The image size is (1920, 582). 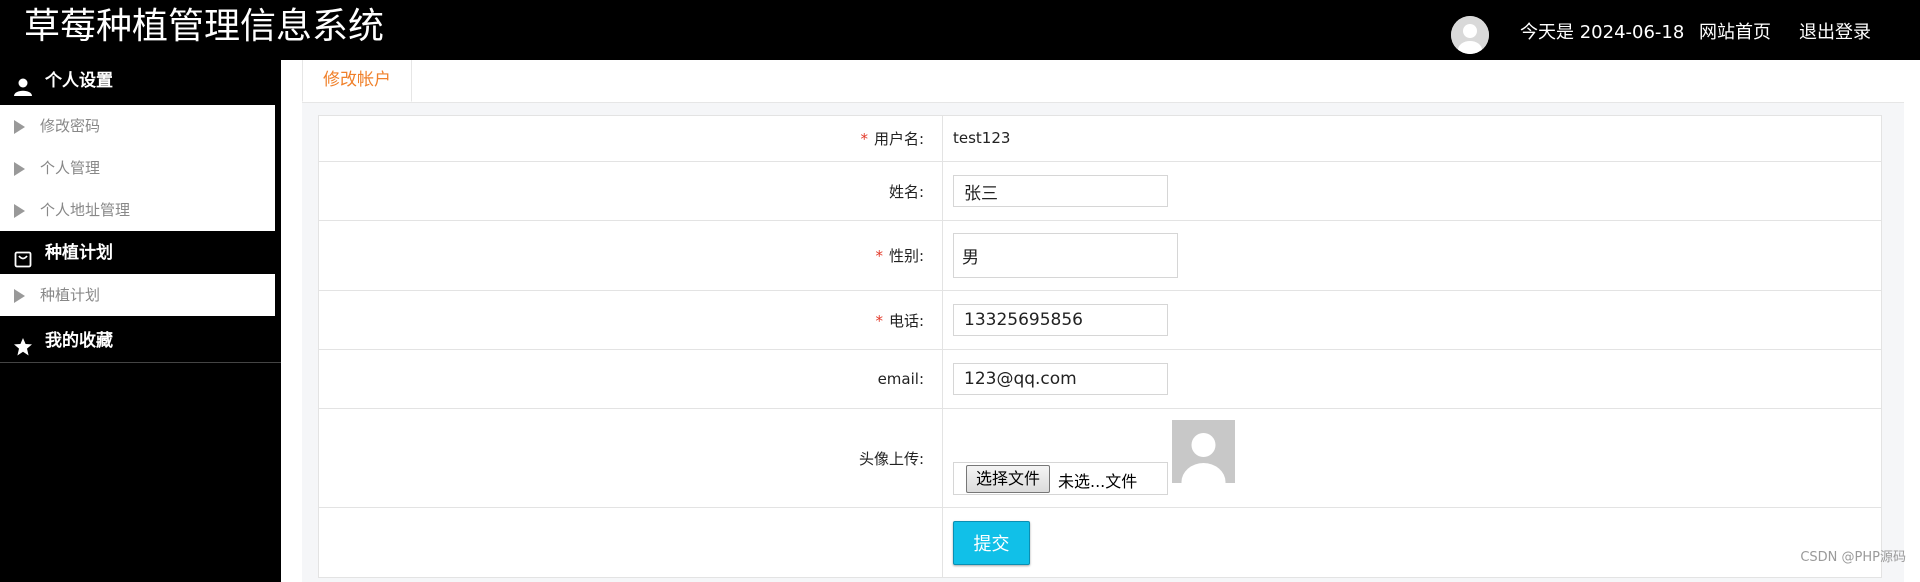 What do you see at coordinates (960, 30) in the screenshot?
I see `top-header: 草莓种植管理信息系统 今天是 2024-06-18 网站首页 退出登录` at bounding box center [960, 30].